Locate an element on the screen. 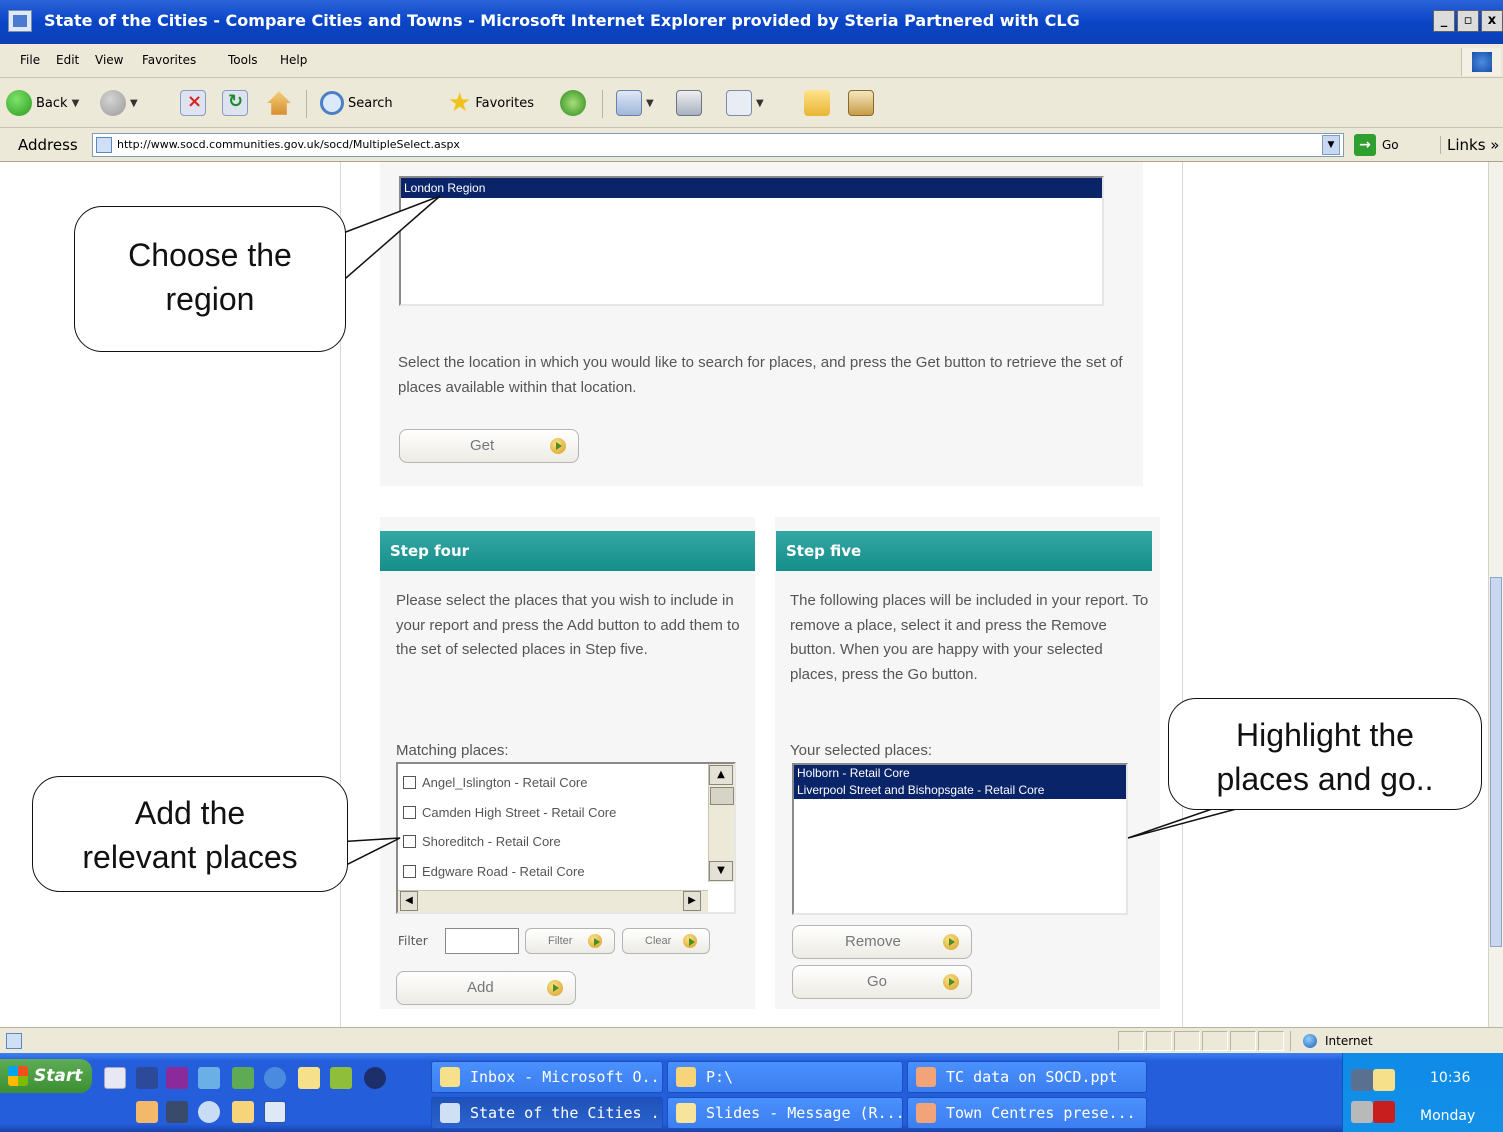 This screenshot has height=1132, width=1503. history-button is located at coordinates (573, 103).